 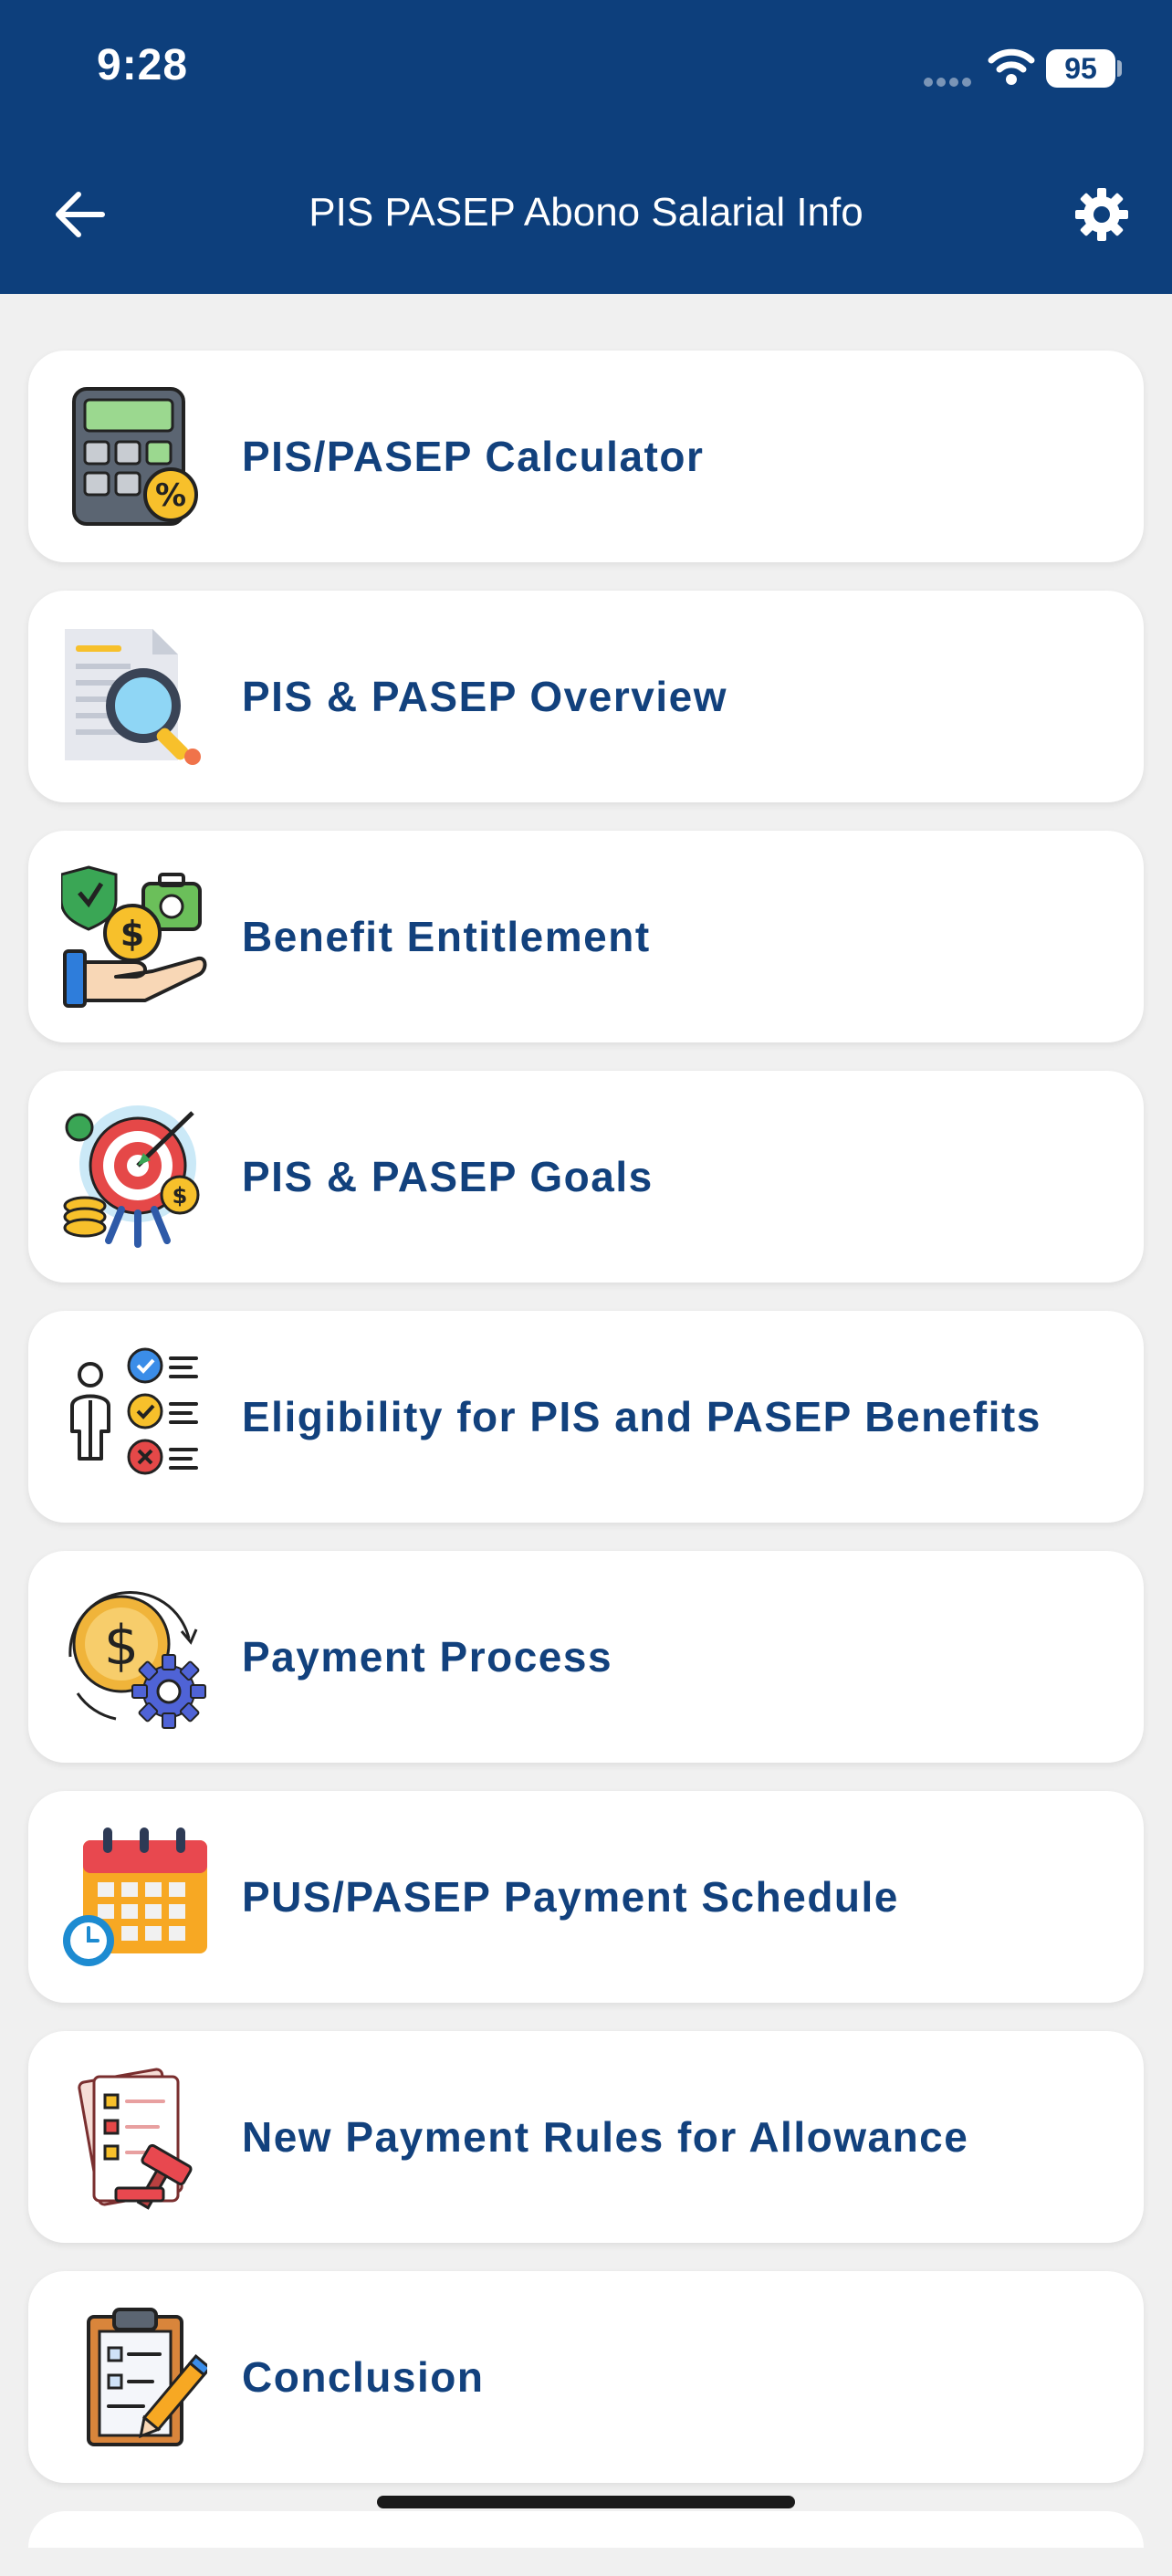 What do you see at coordinates (363, 2377) in the screenshot?
I see `menu-item-label: Conclusion` at bounding box center [363, 2377].